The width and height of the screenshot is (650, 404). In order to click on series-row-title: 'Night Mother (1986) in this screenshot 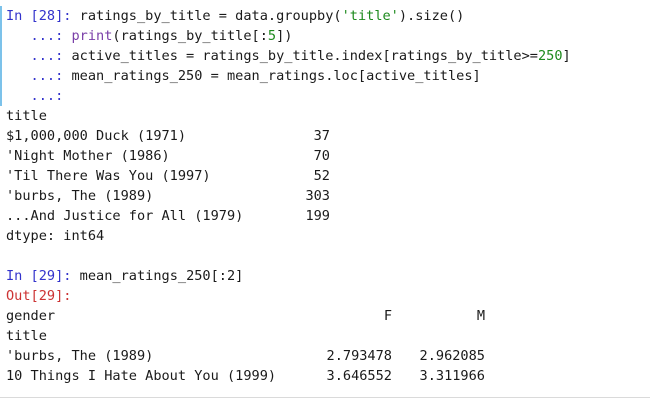, I will do `click(88, 156)`.